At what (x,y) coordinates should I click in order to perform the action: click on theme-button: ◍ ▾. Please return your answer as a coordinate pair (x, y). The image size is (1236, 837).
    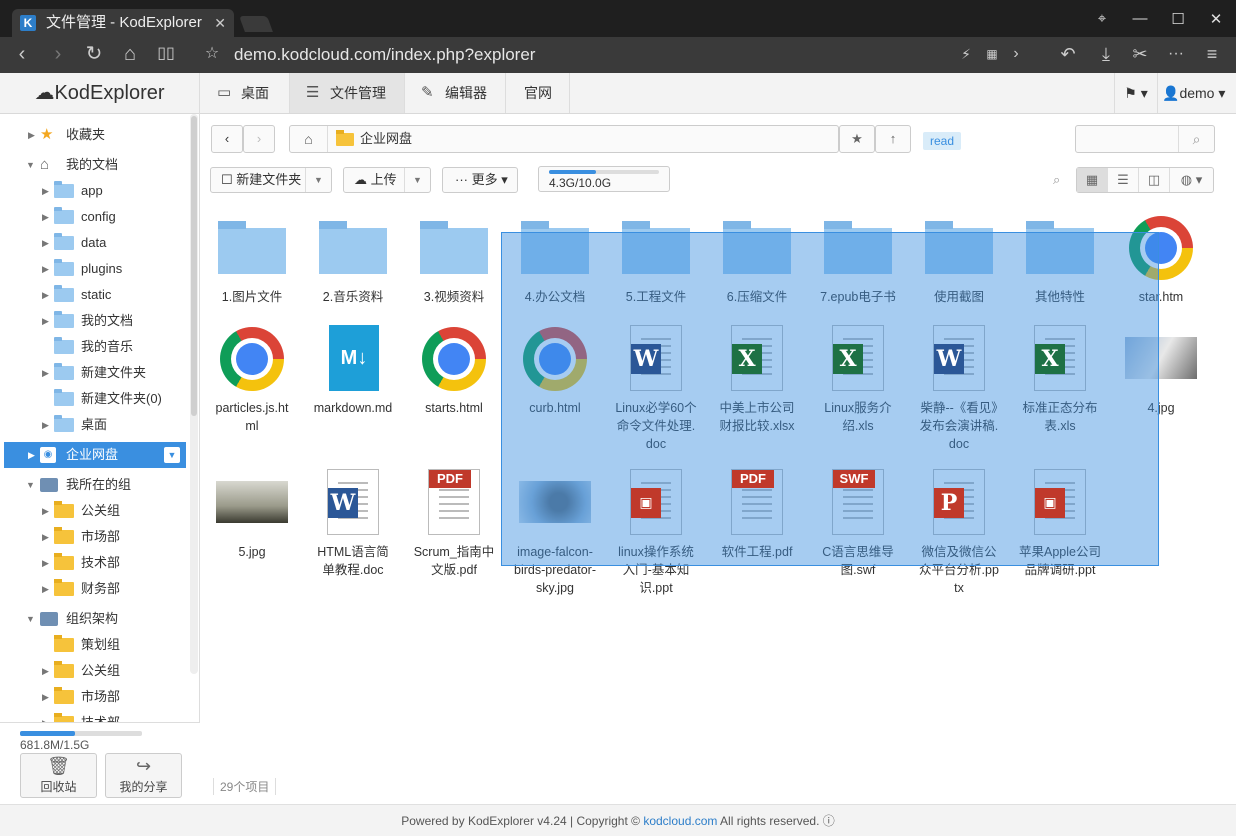
    Looking at the image, I should click on (1191, 180).